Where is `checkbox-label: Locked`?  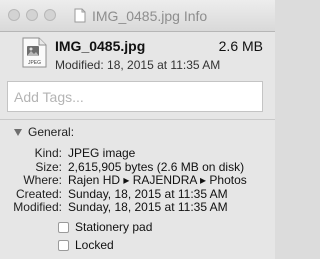
checkbox-label: Locked is located at coordinates (94, 245).